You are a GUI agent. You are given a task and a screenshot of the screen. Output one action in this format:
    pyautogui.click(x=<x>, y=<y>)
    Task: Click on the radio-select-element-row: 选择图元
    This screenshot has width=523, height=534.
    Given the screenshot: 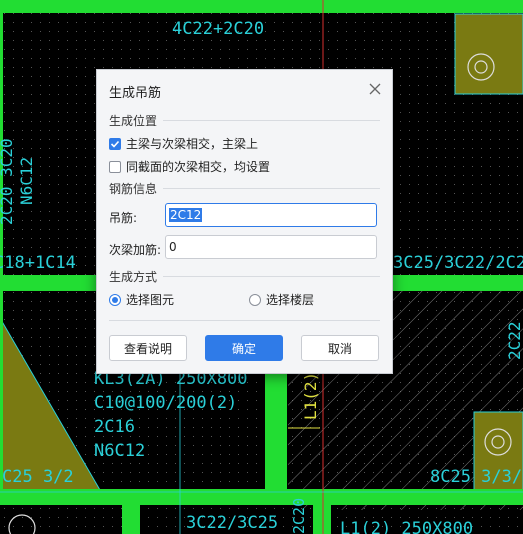 What is the action you would take?
    pyautogui.click(x=141, y=299)
    